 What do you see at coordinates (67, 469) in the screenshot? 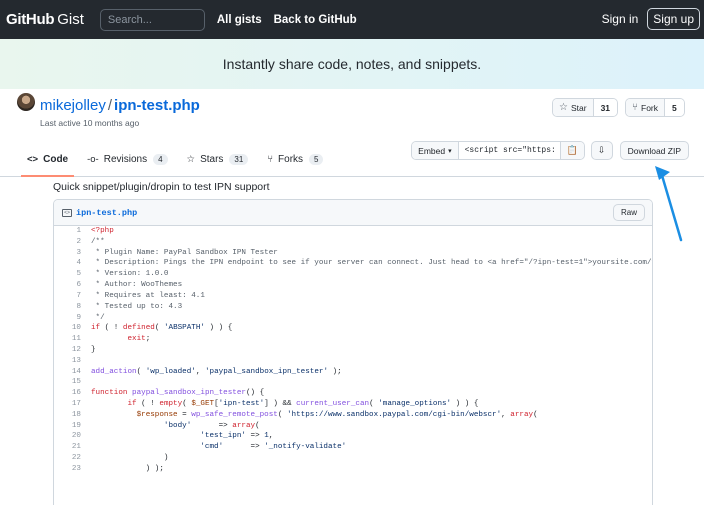
I see `line-number: 23` at bounding box center [67, 469].